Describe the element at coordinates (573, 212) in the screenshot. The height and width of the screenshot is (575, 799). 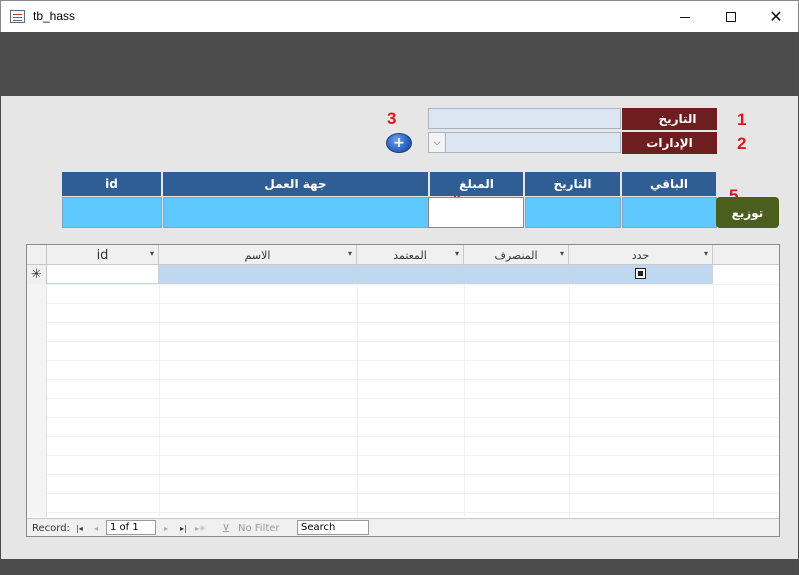
I see `date-field` at that location.